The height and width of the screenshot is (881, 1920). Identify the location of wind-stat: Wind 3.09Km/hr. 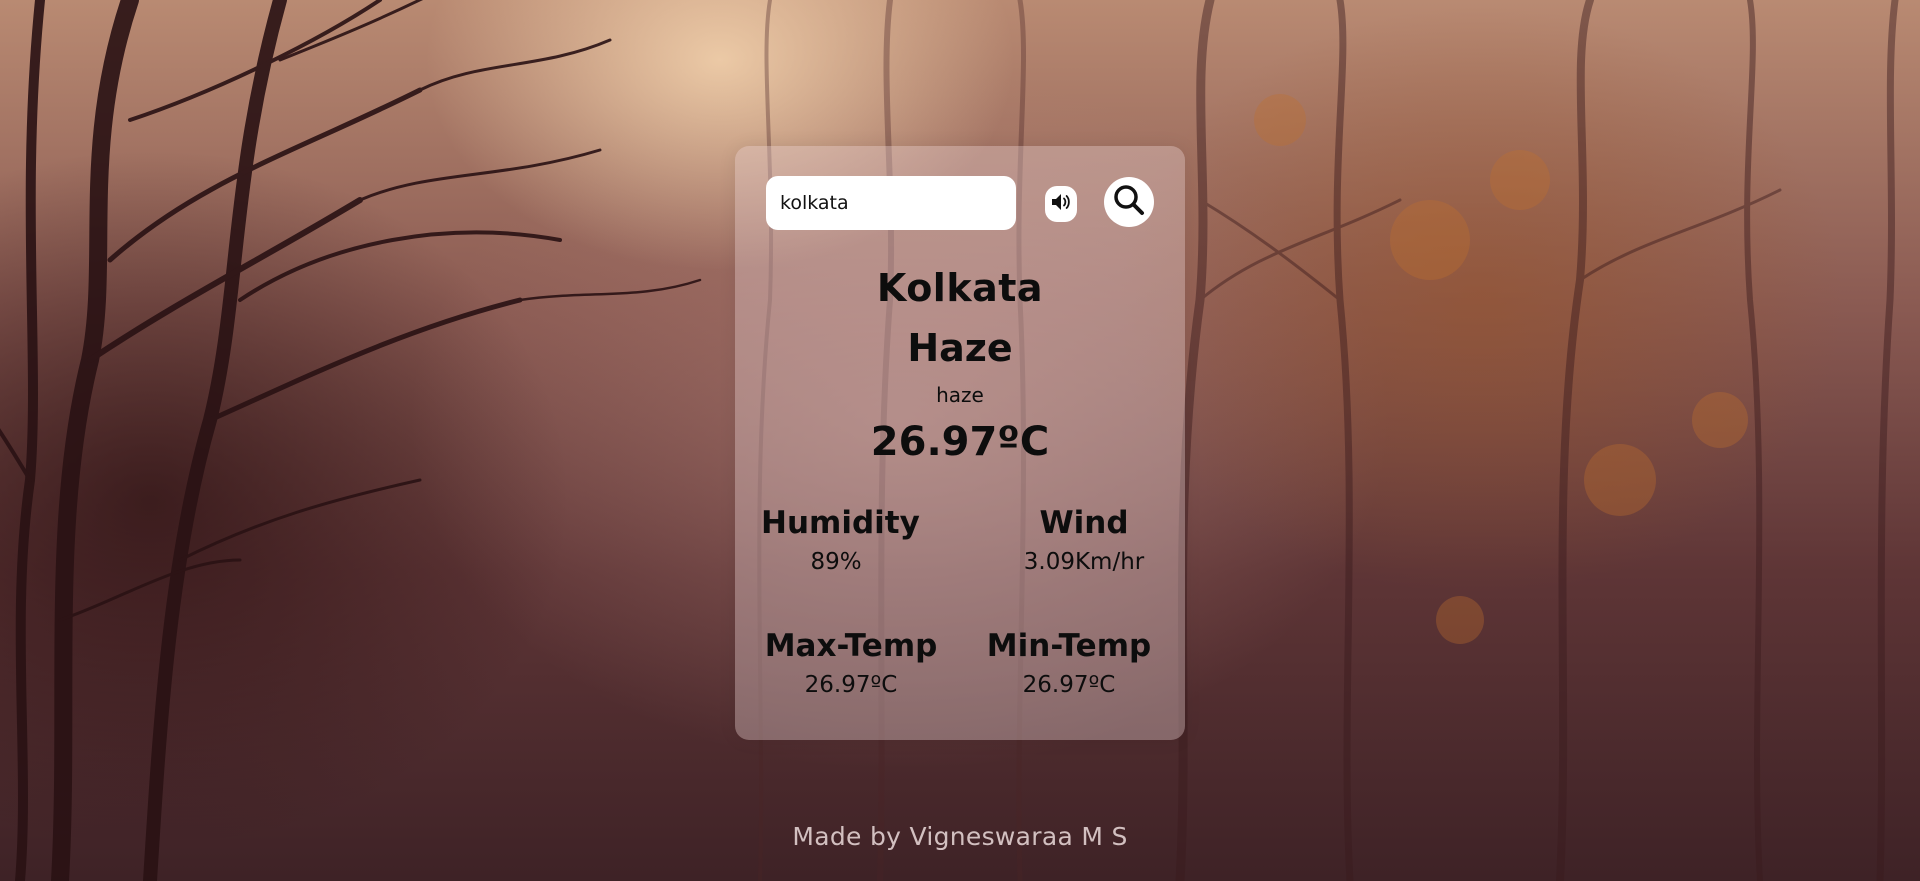
(1084, 541).